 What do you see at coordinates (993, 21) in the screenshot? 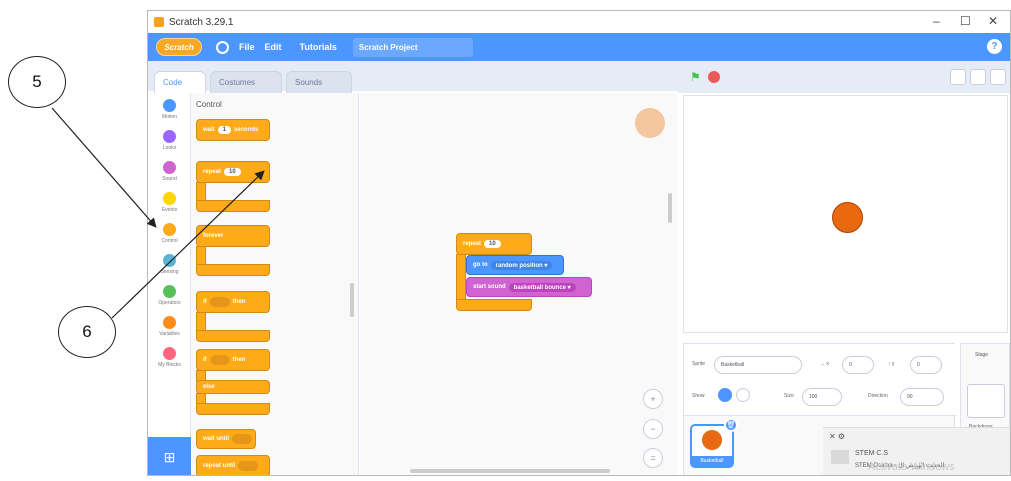
I see `close-button: ✕` at bounding box center [993, 21].